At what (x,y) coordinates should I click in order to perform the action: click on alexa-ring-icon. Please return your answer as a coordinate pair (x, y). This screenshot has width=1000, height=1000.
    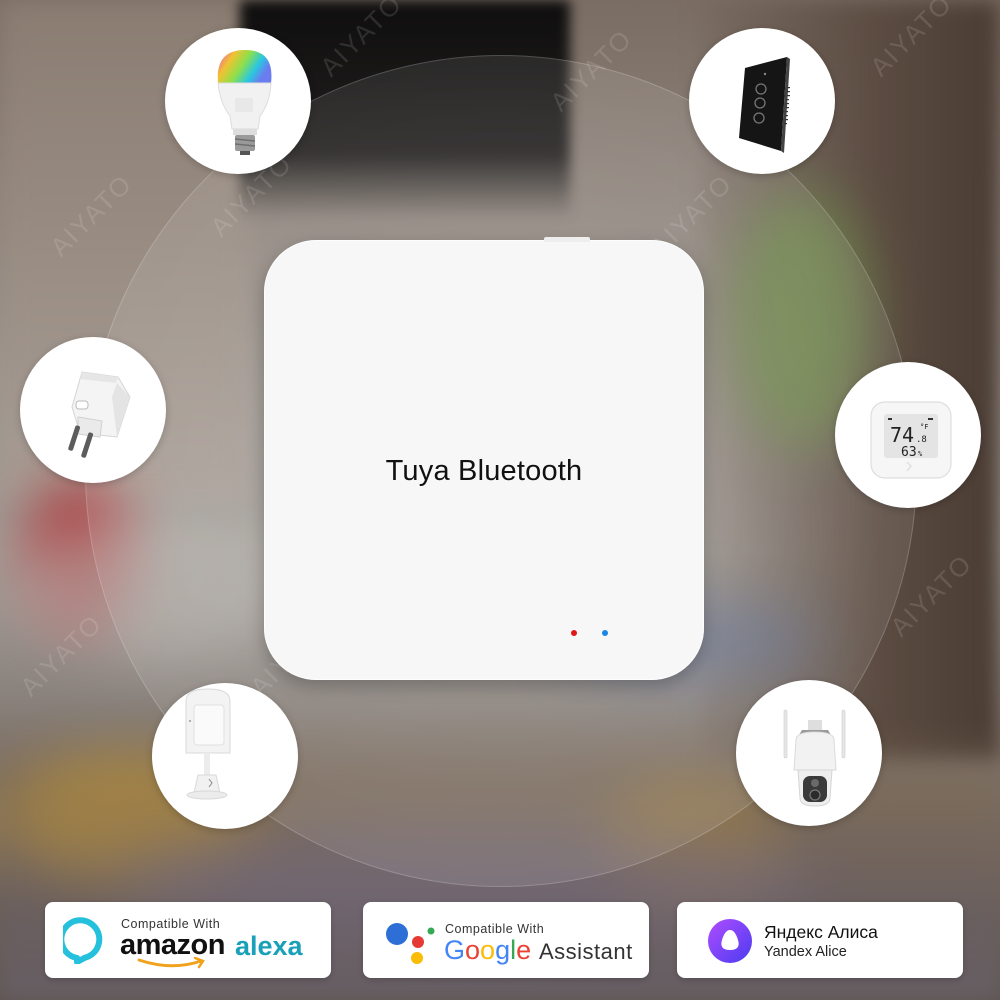
    Looking at the image, I should click on (83, 940).